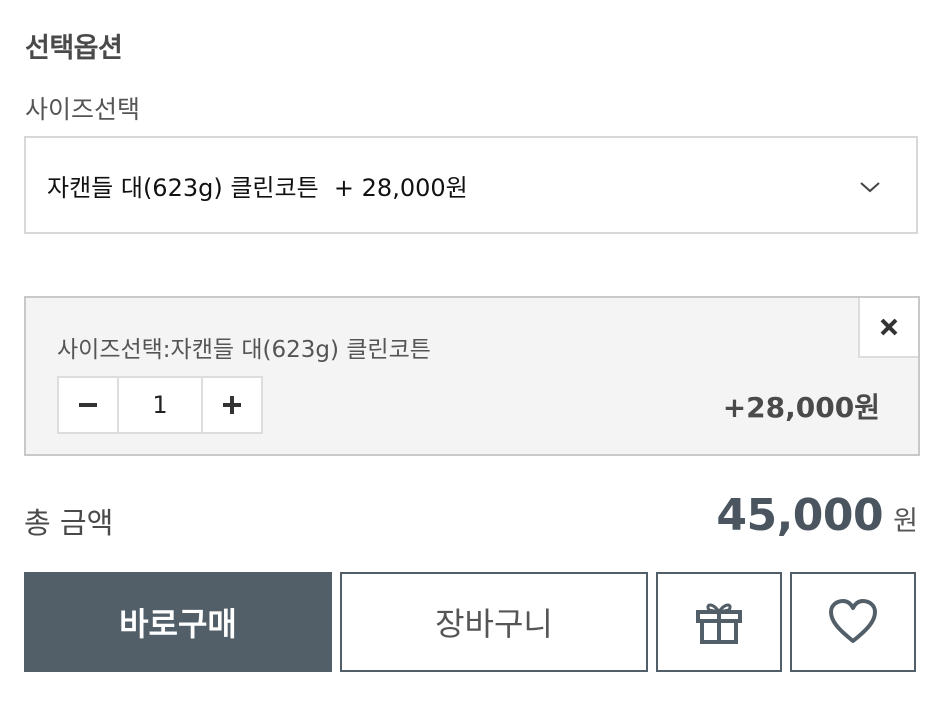 The image size is (952, 720). I want to click on buy-now-button: 바로구매, so click(178, 622).